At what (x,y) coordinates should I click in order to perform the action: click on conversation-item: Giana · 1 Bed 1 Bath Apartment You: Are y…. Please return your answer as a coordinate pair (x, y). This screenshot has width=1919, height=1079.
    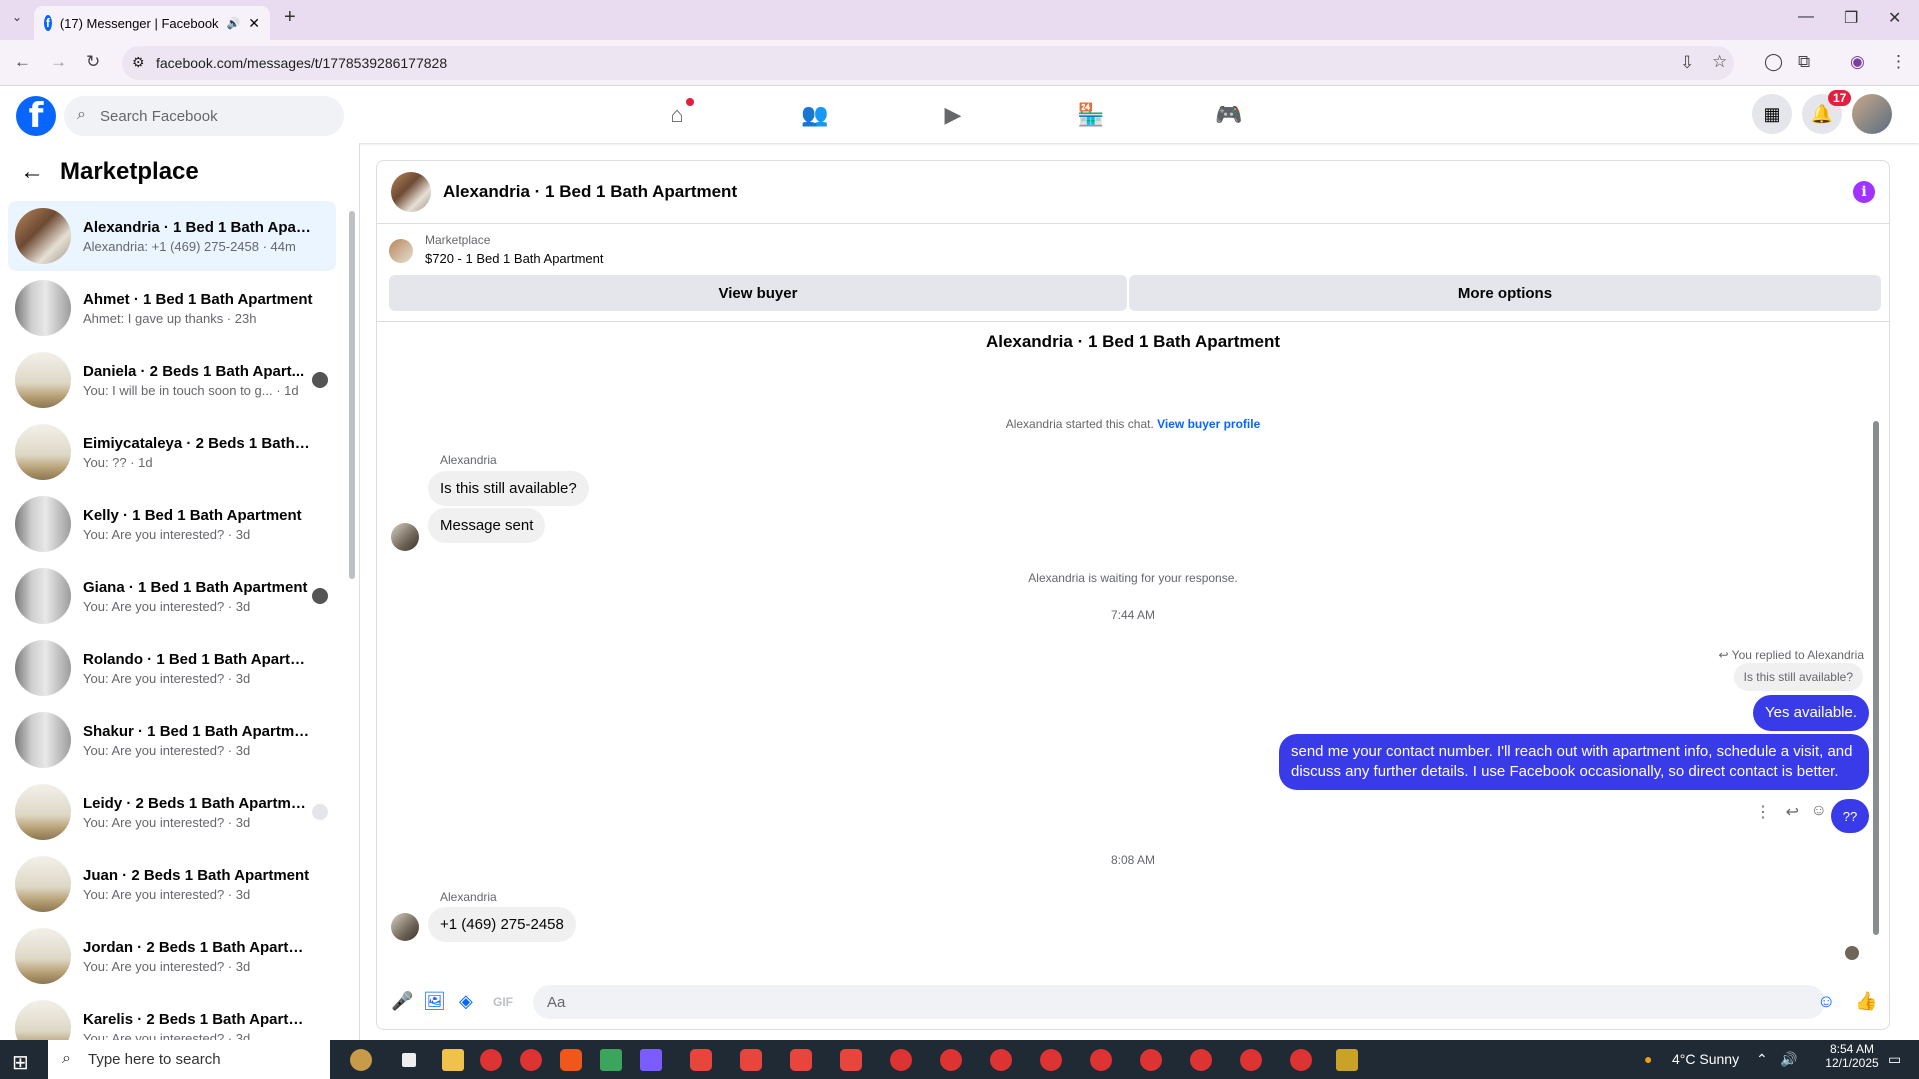
    Looking at the image, I should click on (172, 596).